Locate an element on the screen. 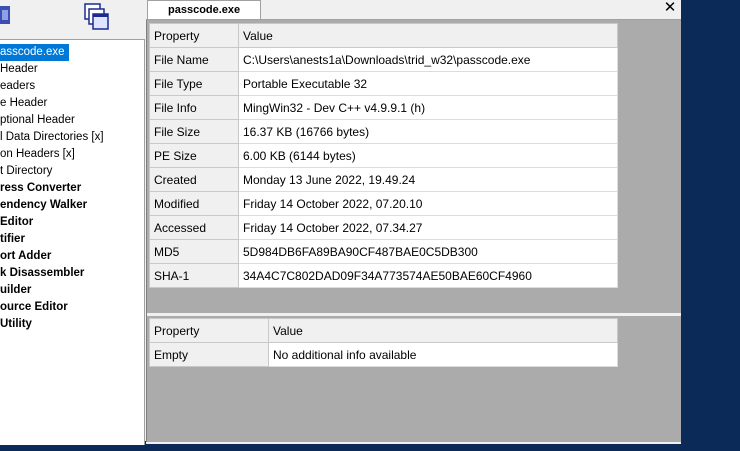 Image resolution: width=740 pixels, height=451 pixels. table-row: Modified Friday 14 October 2022, 07.20.10 is located at coordinates (383, 203).